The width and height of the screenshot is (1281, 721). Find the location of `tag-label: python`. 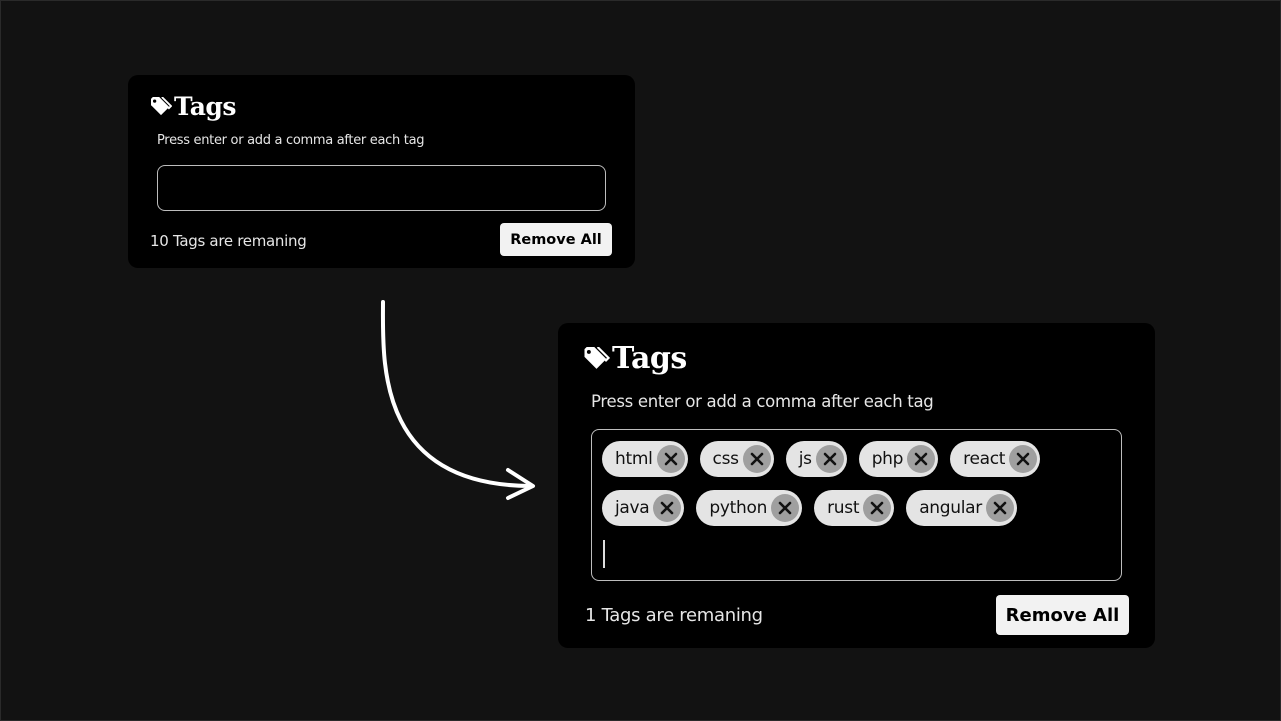

tag-label: python is located at coordinates (738, 508).